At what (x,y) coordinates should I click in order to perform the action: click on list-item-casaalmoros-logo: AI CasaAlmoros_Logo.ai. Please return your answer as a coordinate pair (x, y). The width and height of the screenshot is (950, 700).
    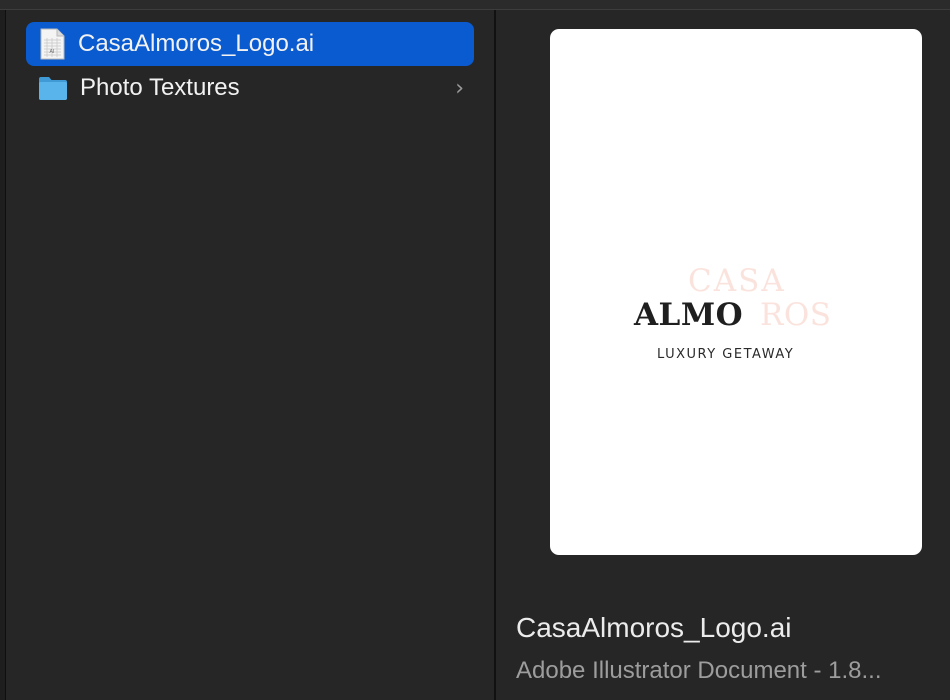
    Looking at the image, I should click on (250, 44).